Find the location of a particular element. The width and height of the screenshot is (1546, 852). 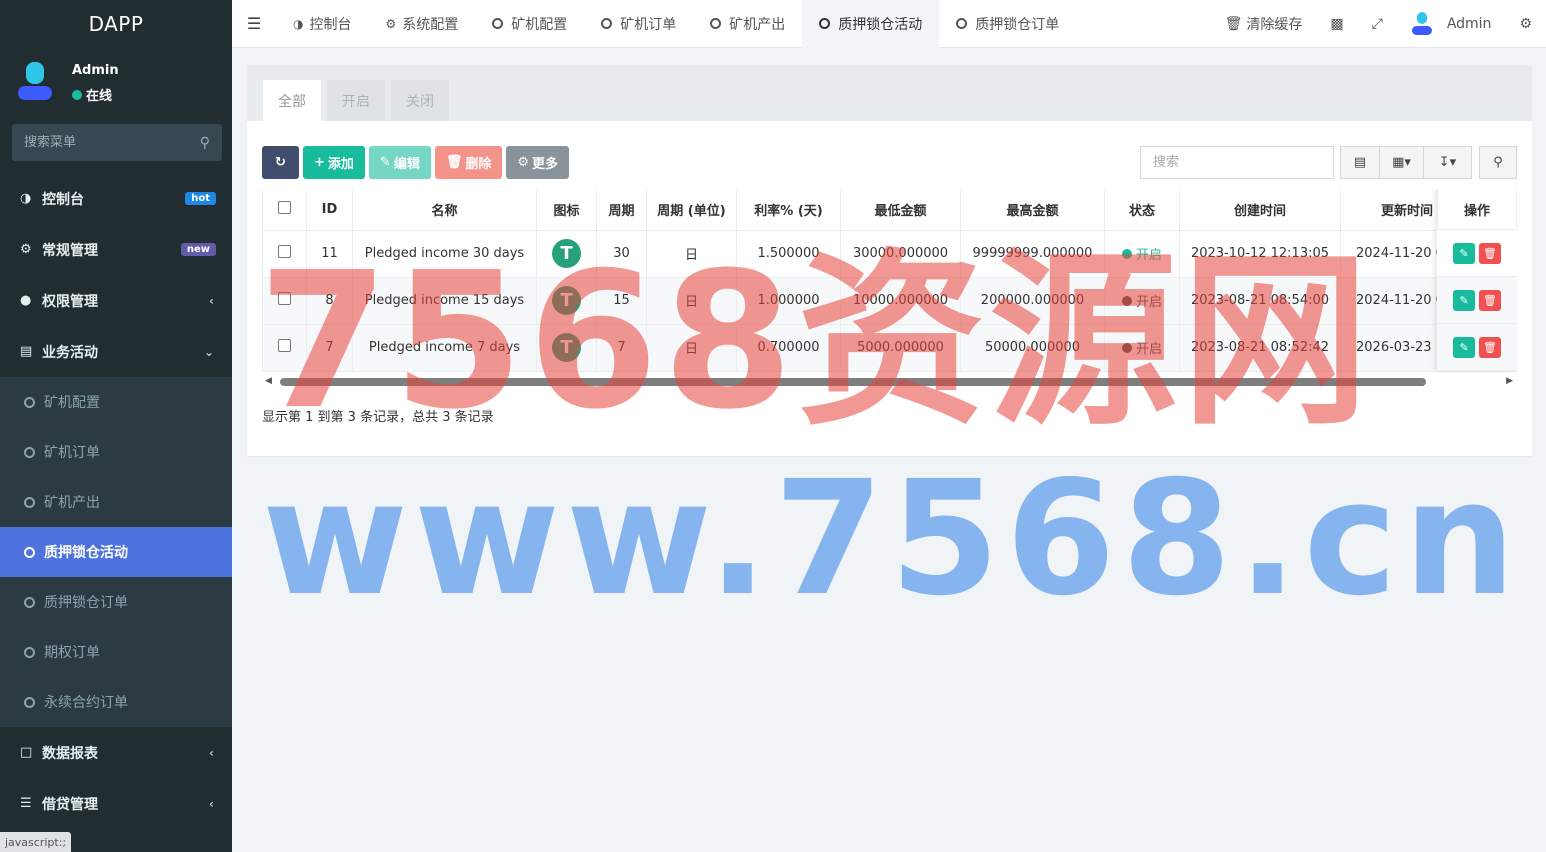

row-actions: ✎ 🗑 is located at coordinates (1477, 253).